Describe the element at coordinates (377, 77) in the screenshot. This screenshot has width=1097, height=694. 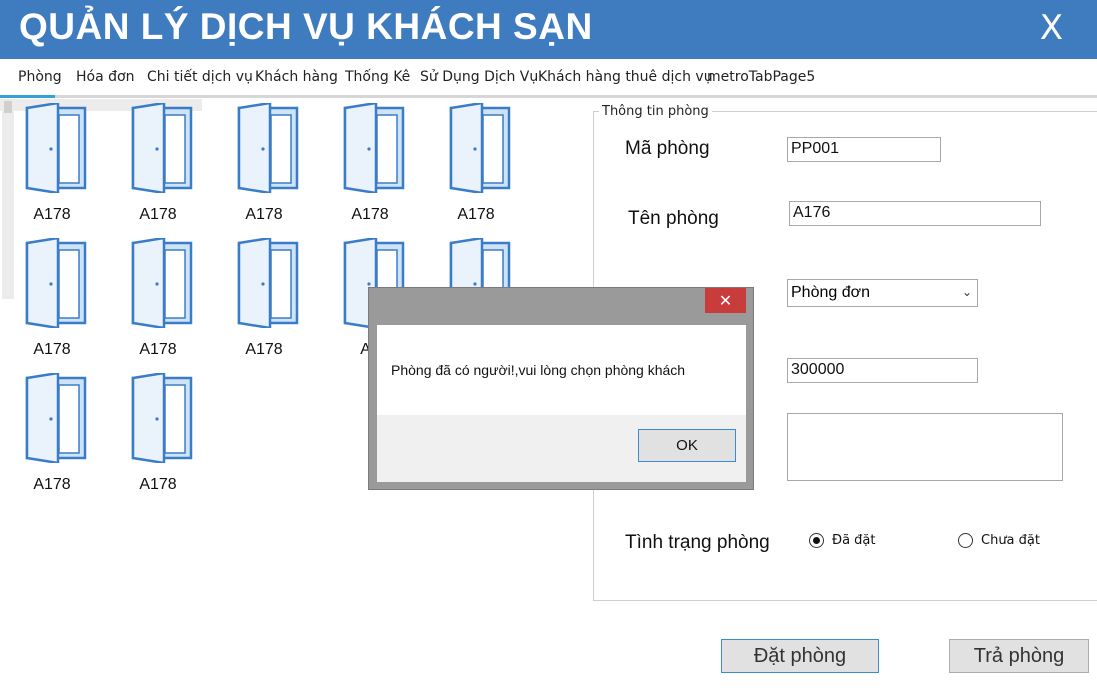
I see `tab-thong-ke: Thống Kê` at that location.